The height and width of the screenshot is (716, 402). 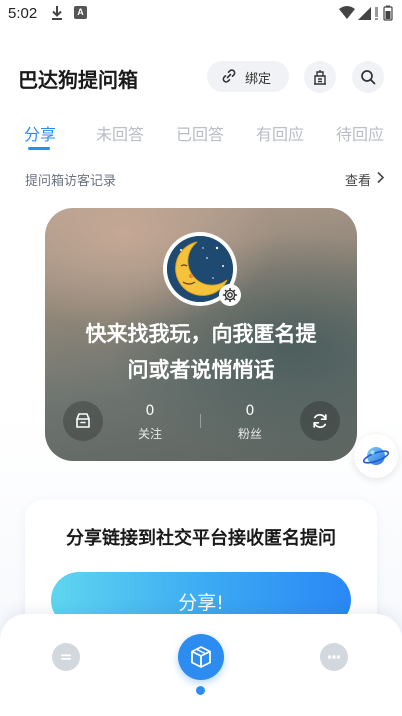 What do you see at coordinates (23, 13) in the screenshot?
I see `status-time: 5:02` at bounding box center [23, 13].